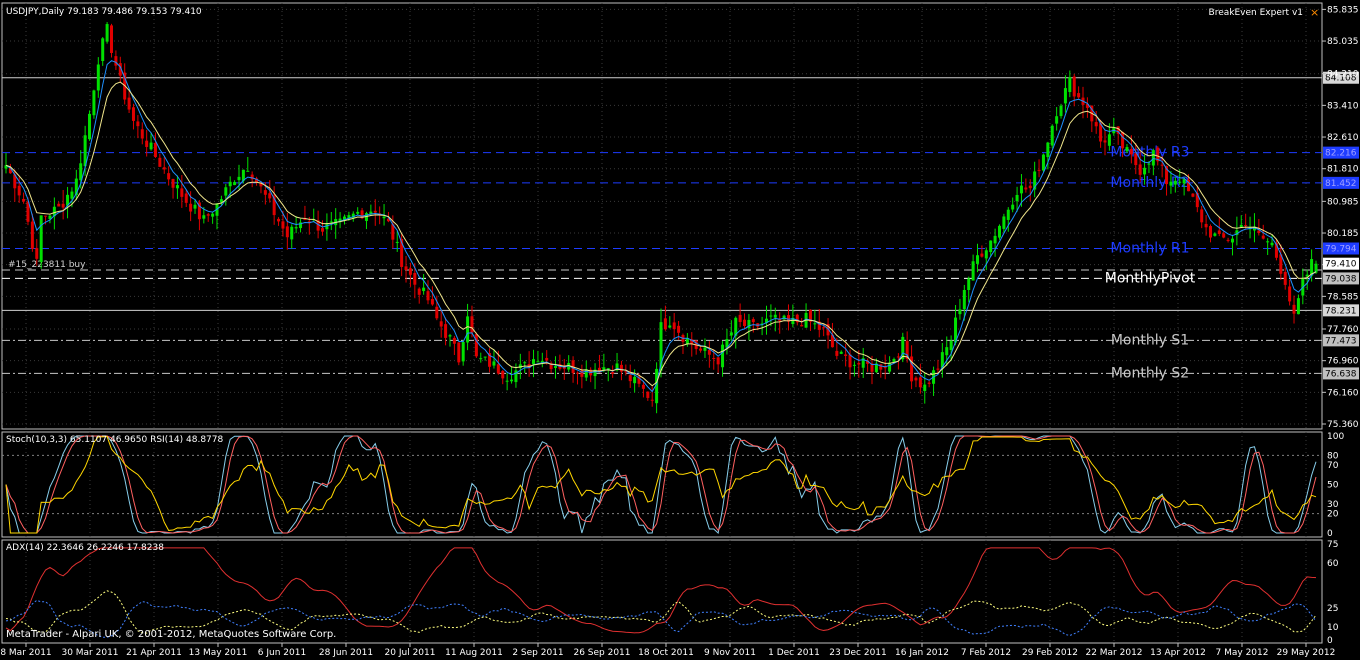  I want to click on price-tick-label: 76.160, so click(1343, 393).